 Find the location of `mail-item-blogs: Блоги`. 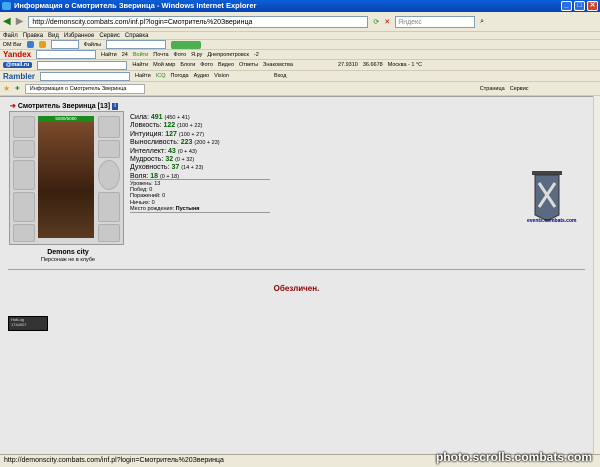

mail-item-blogs: Блоги is located at coordinates (187, 65).